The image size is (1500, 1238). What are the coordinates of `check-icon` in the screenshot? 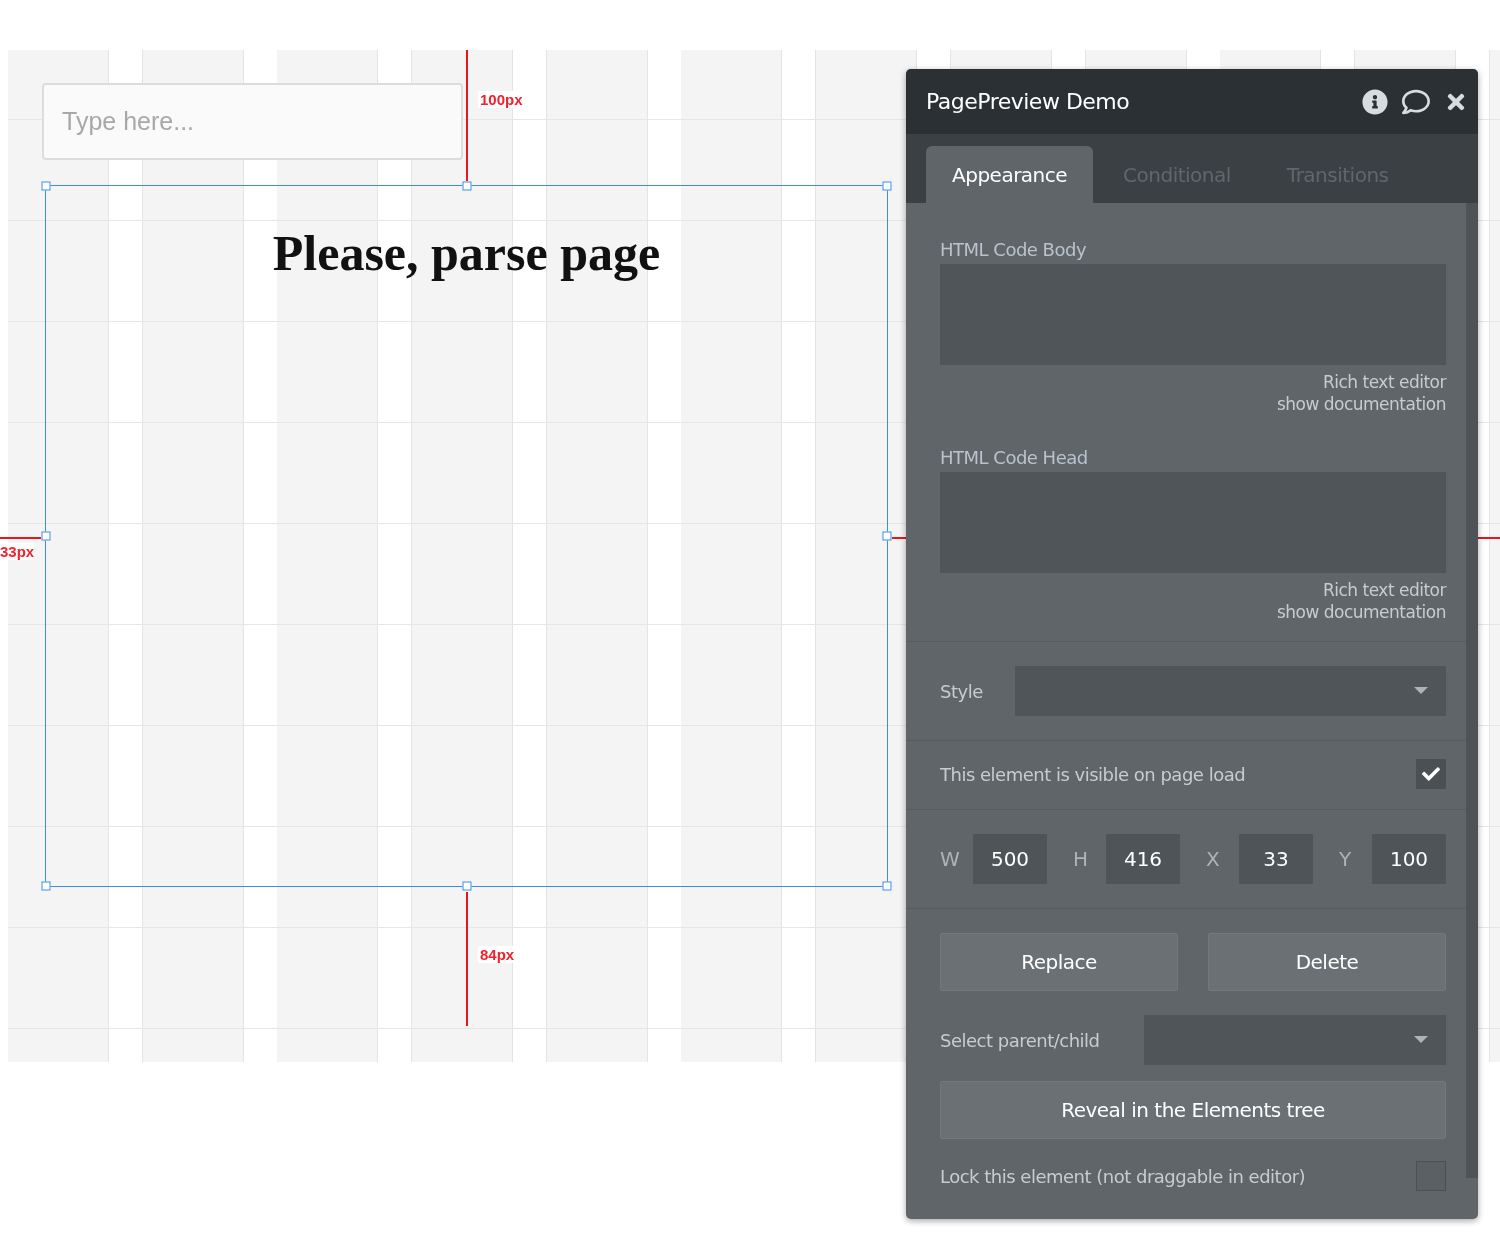 It's located at (1431, 774).